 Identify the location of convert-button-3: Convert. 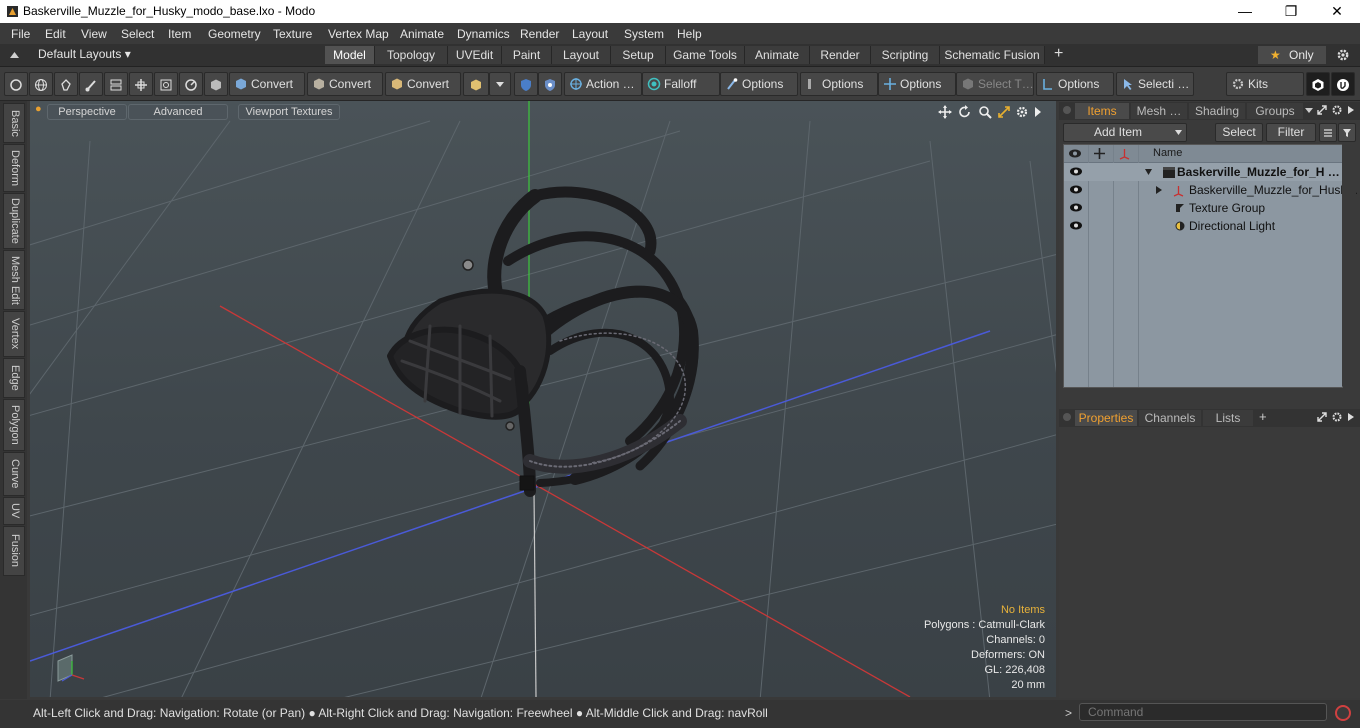
(423, 84).